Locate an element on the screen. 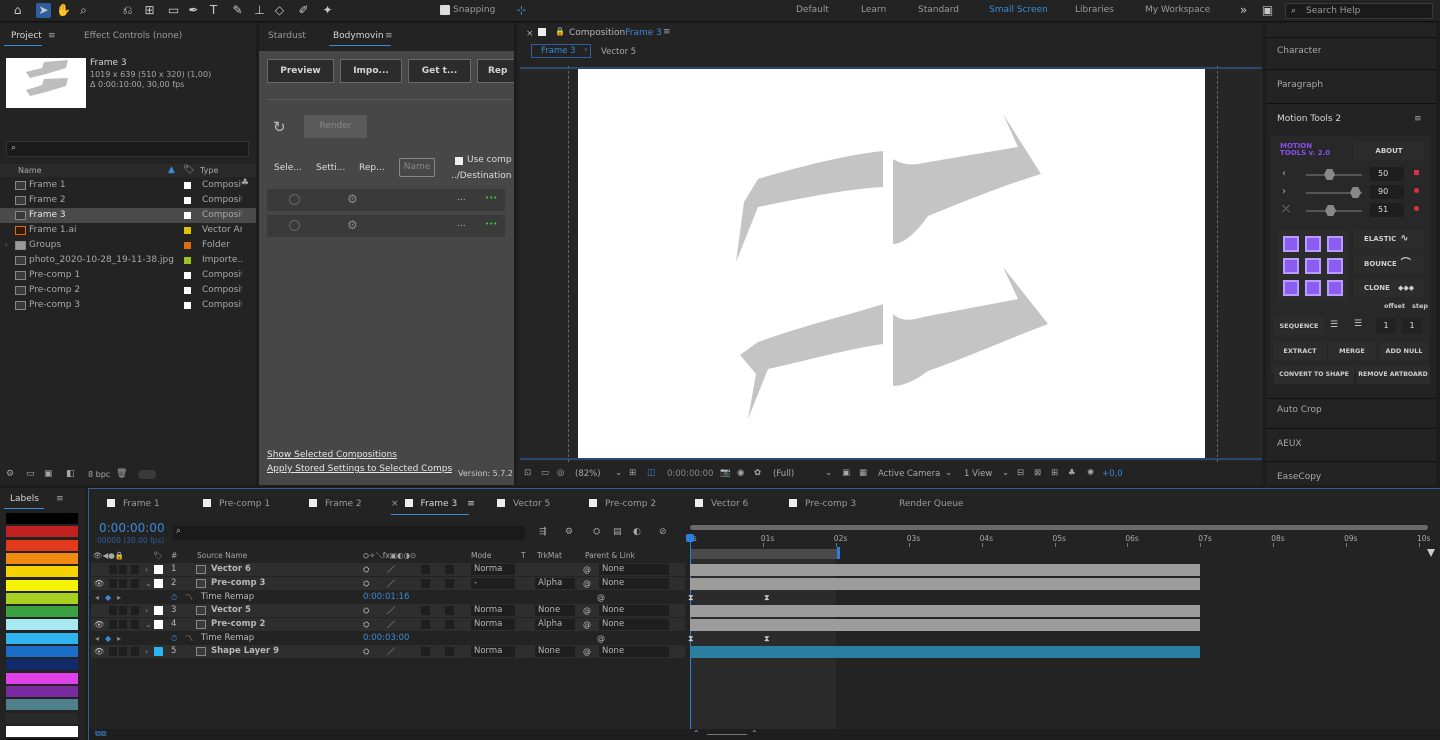 This screenshot has height=740, width=1440. panel-menu-icon: ≡ is located at coordinates (52, 36).